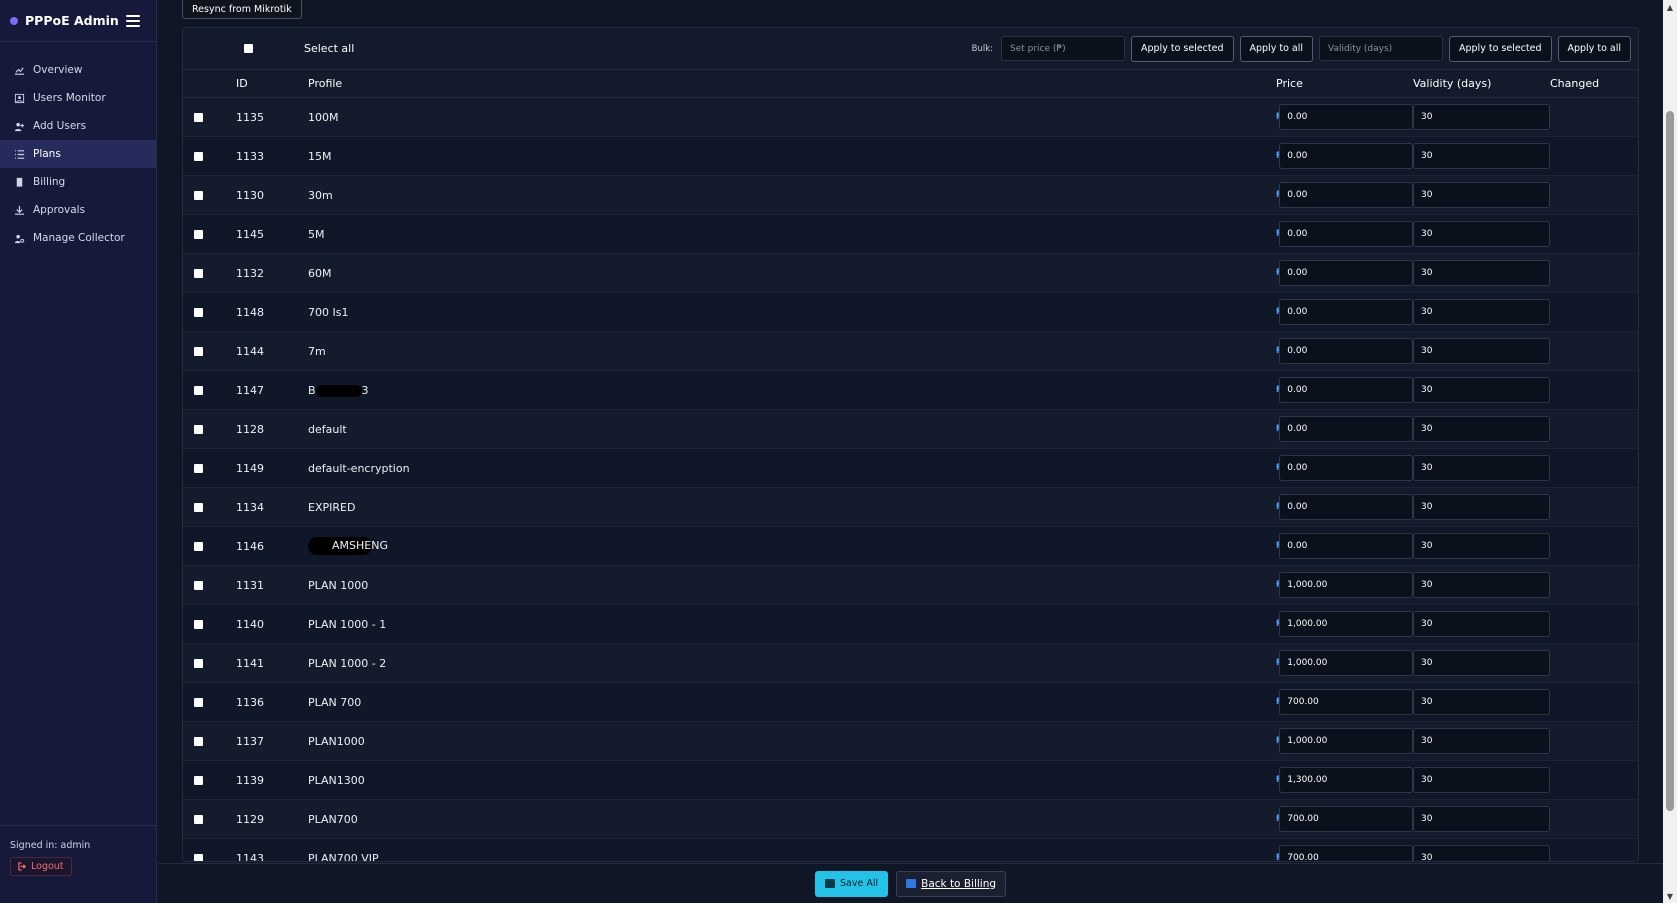  What do you see at coordinates (1500, 48) in the screenshot?
I see `apply-validity-selected-button: Apply to selected` at bounding box center [1500, 48].